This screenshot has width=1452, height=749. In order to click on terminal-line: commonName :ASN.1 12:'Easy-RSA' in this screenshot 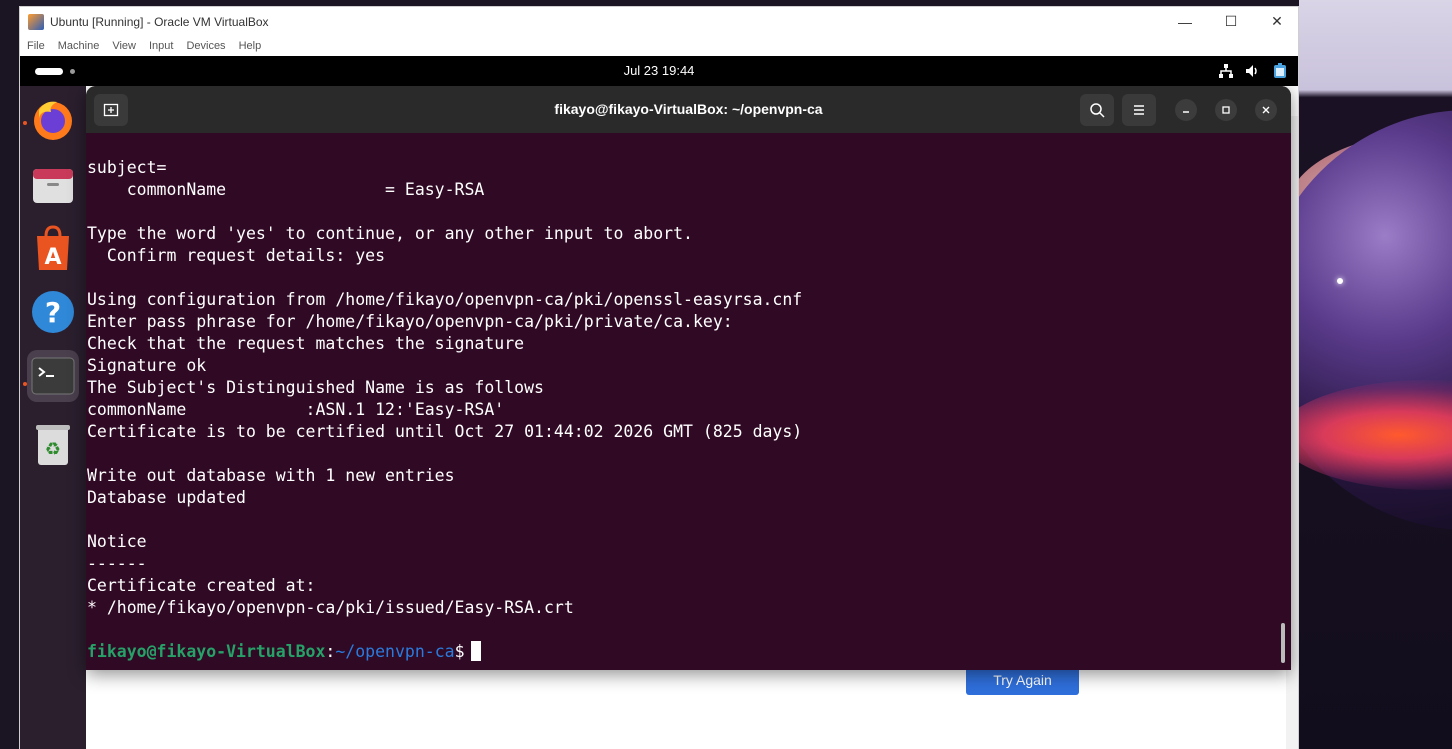, I will do `click(296, 409)`.